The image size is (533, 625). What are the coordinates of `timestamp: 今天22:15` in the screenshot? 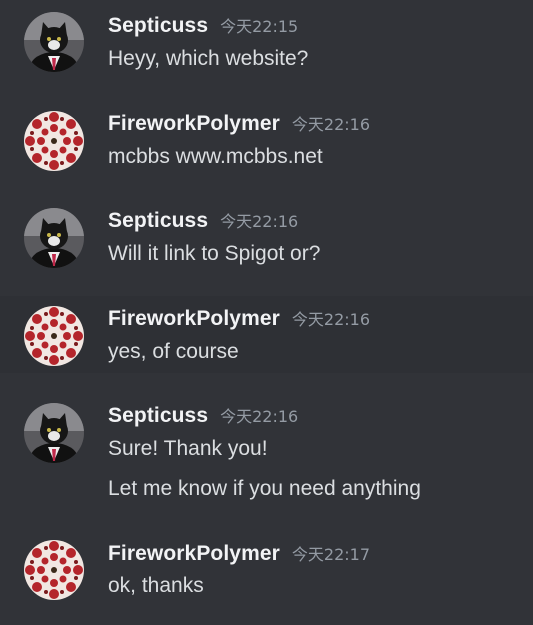 It's located at (259, 25).